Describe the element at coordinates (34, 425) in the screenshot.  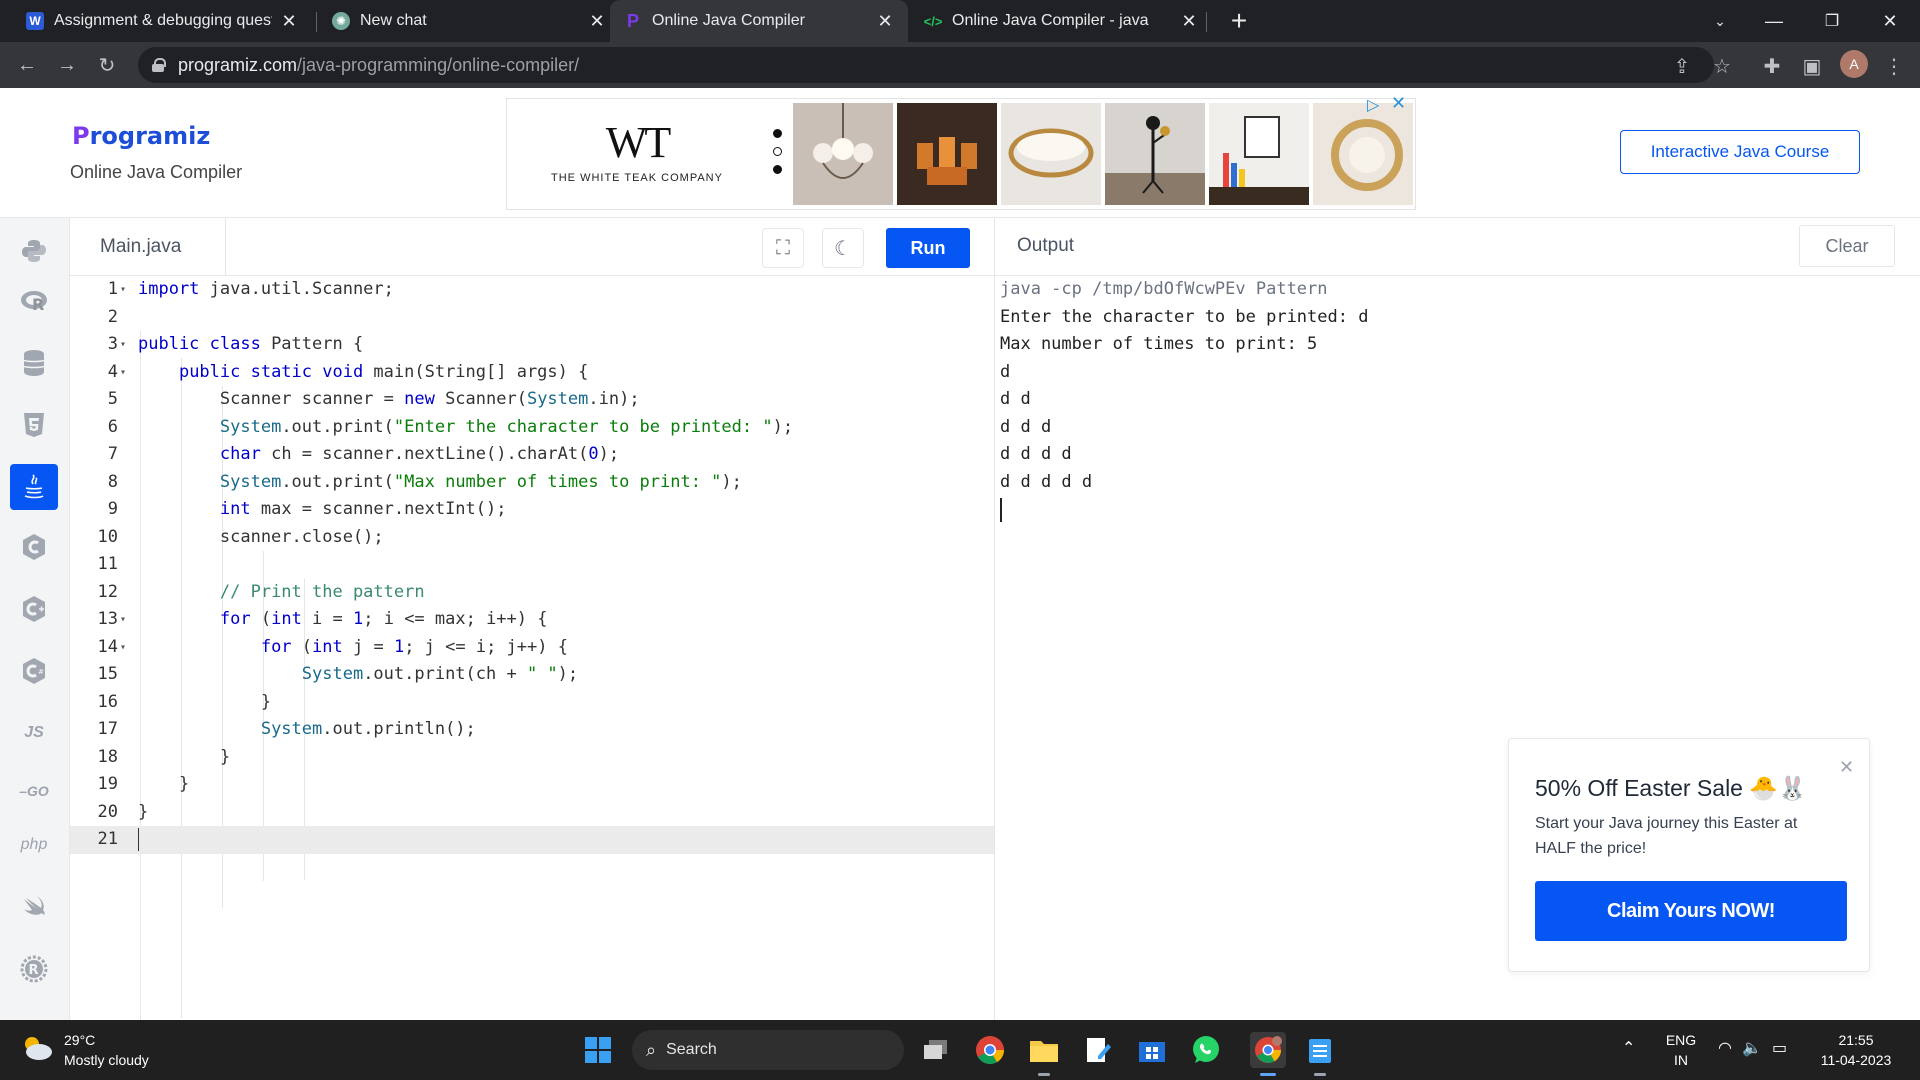
I see `html5-icon` at that location.